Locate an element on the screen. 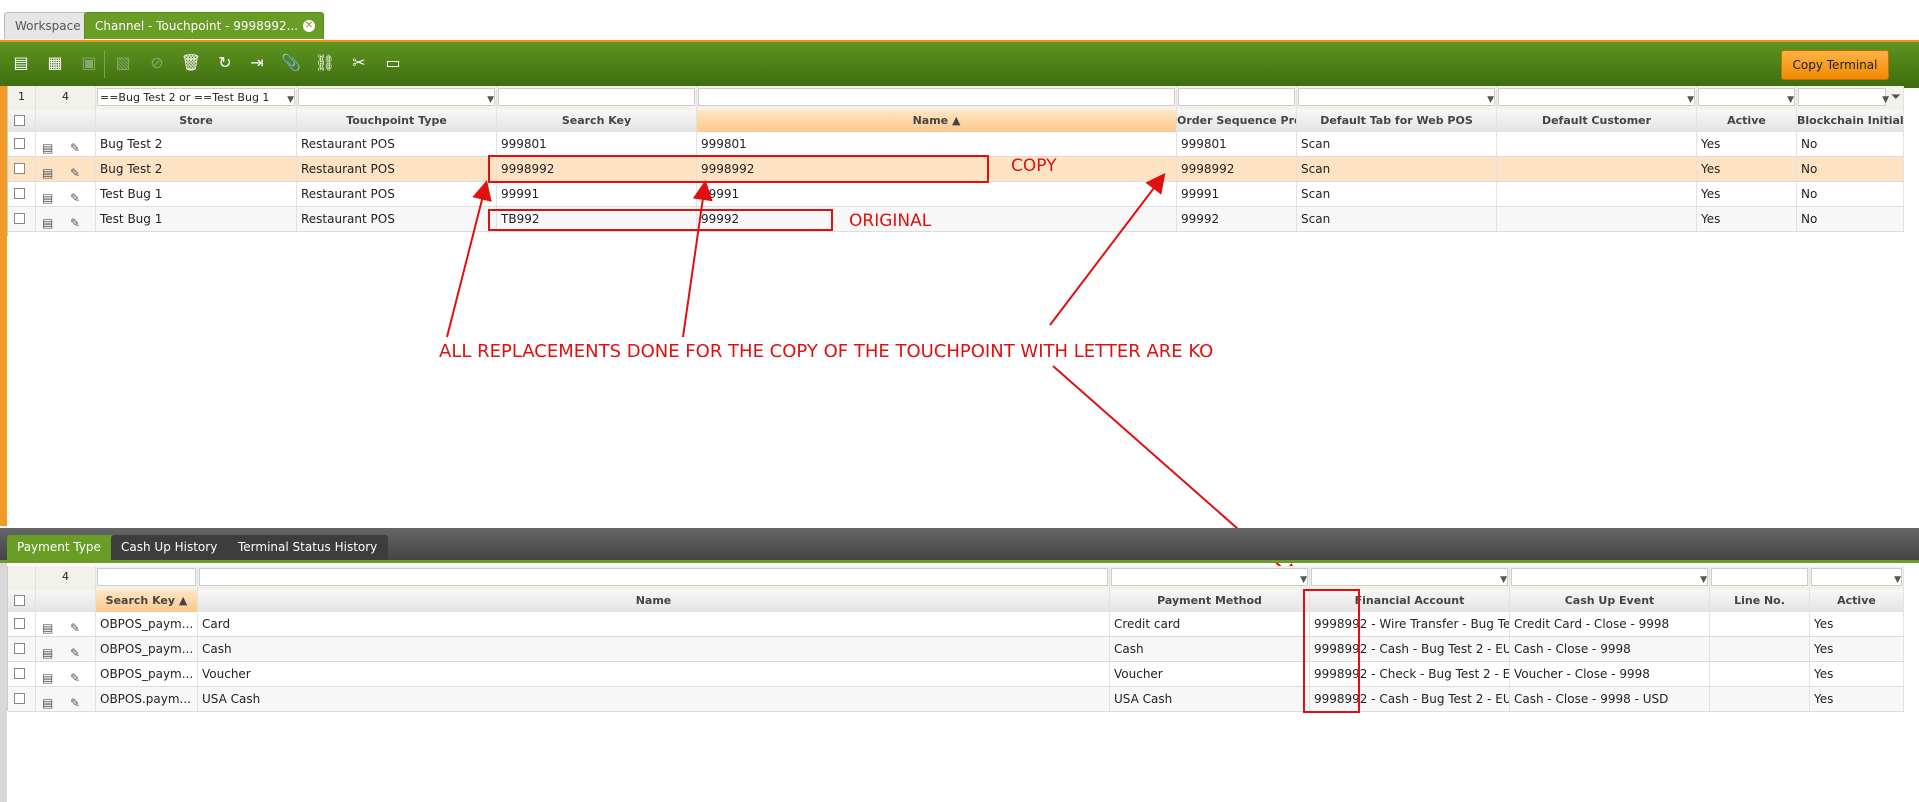 Image resolution: width=1919 pixels, height=802 pixels. cell-name: Card is located at coordinates (654, 624).